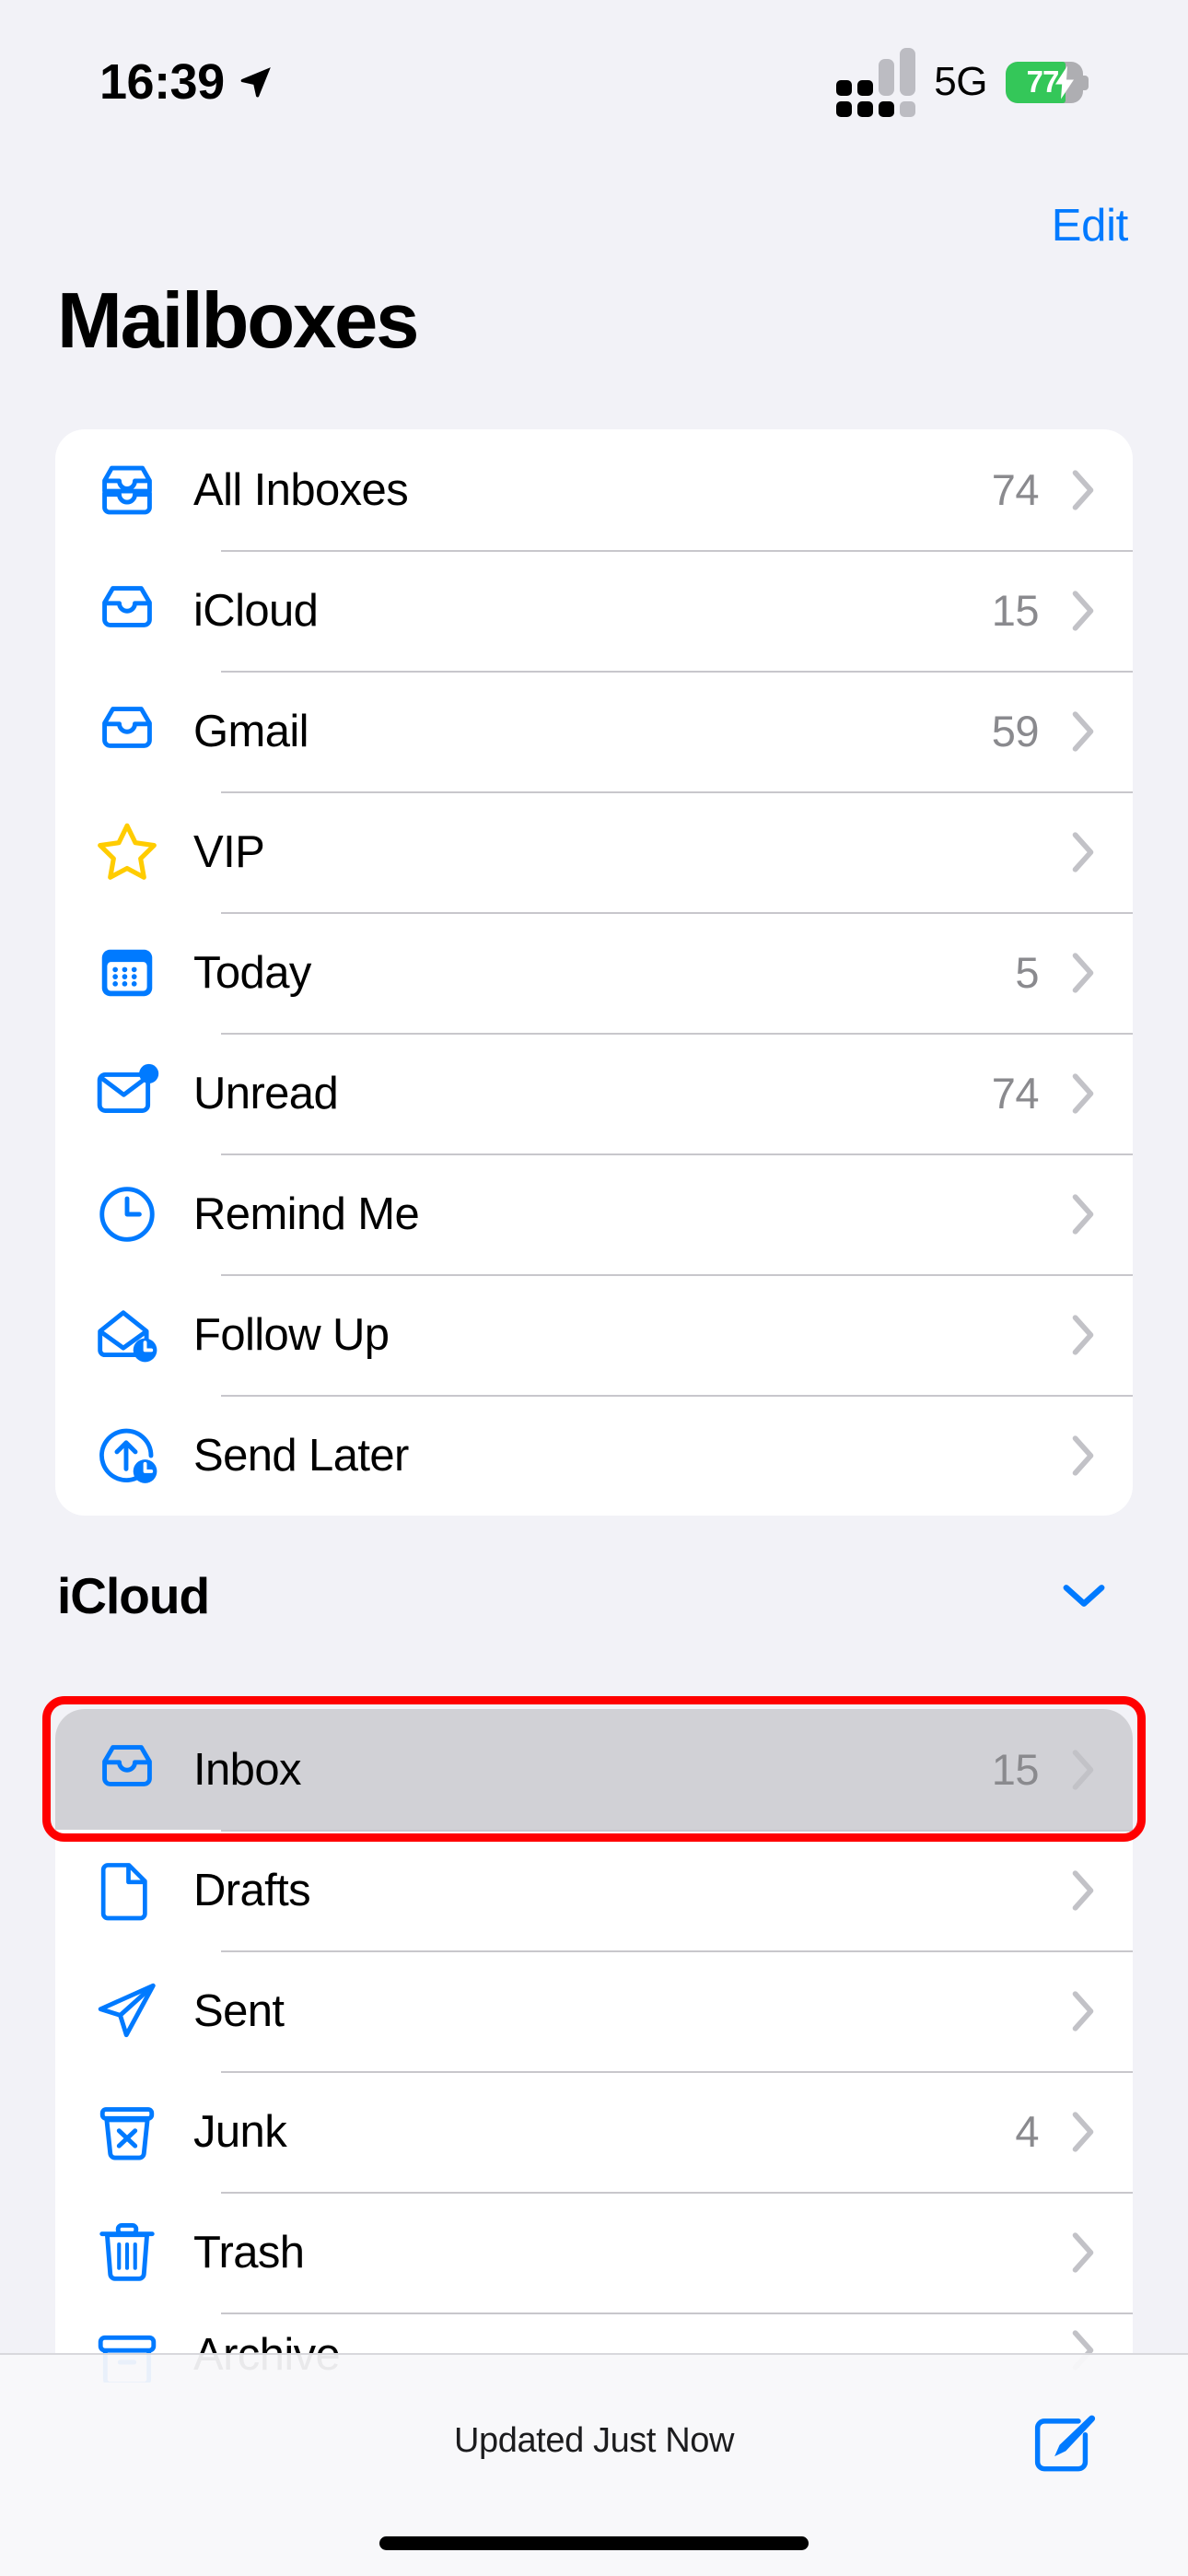  What do you see at coordinates (594, 1334) in the screenshot?
I see `mailbox-row-follow-up: Follow Up` at bounding box center [594, 1334].